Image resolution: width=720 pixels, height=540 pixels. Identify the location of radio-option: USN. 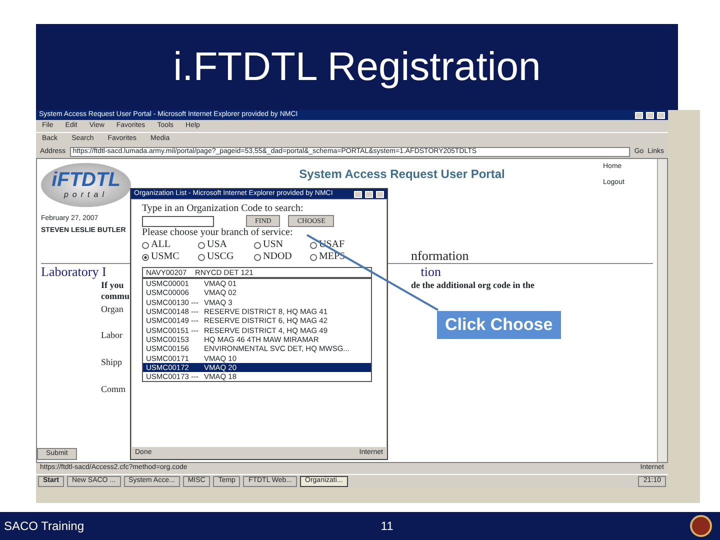
(282, 245).